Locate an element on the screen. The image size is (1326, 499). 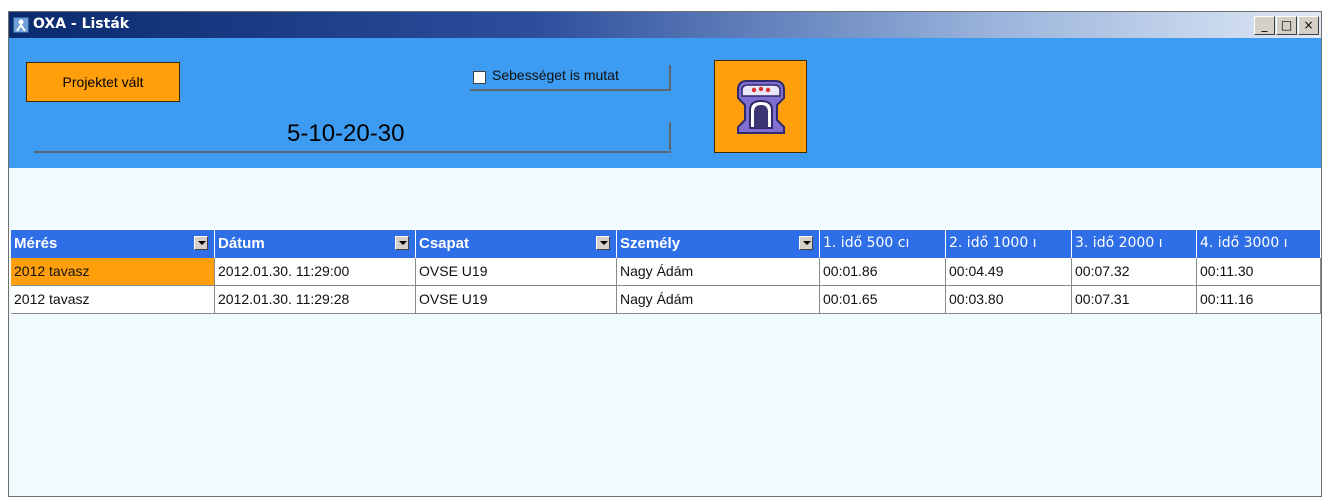
column-header-csapat: Csapat is located at coordinates (516, 244).